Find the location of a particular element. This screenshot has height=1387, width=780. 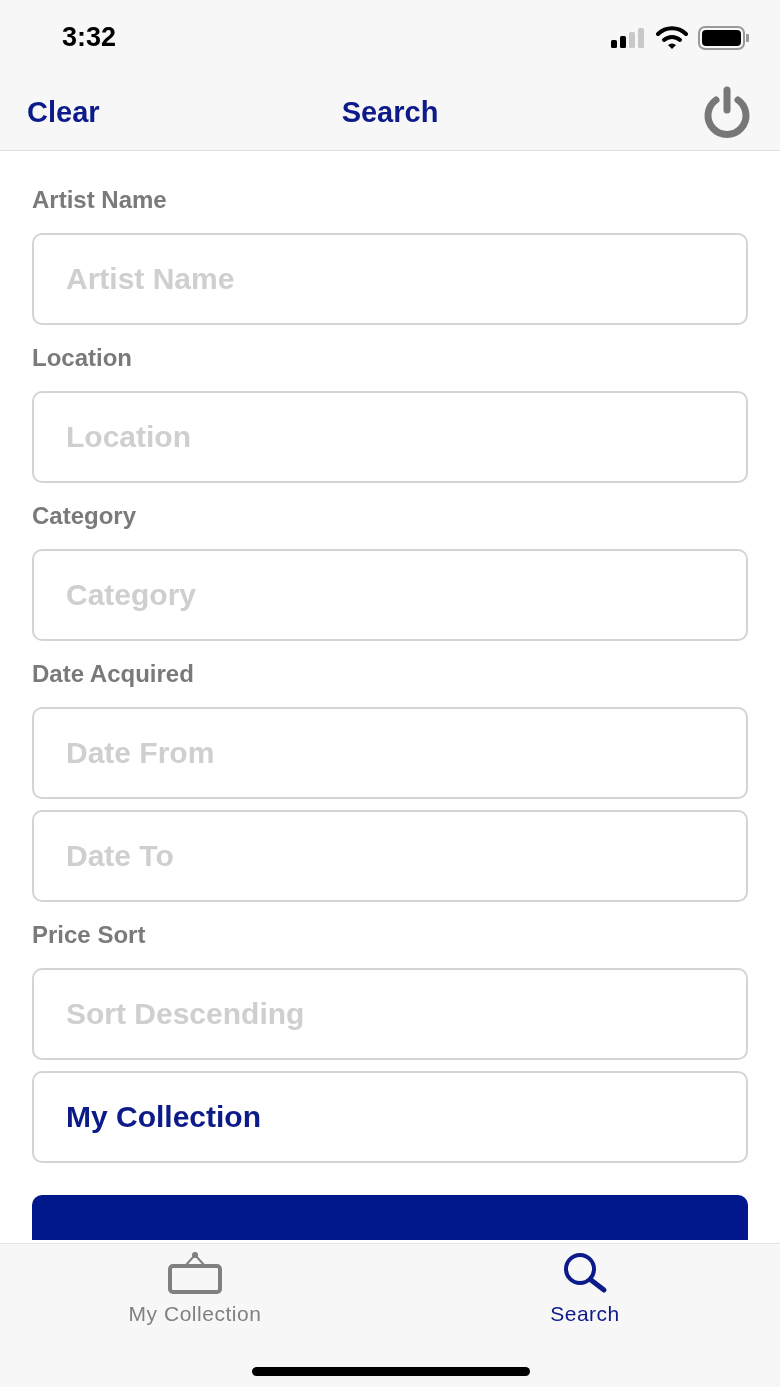

tab-bar-item: My Collection is located at coordinates (195, 1294).